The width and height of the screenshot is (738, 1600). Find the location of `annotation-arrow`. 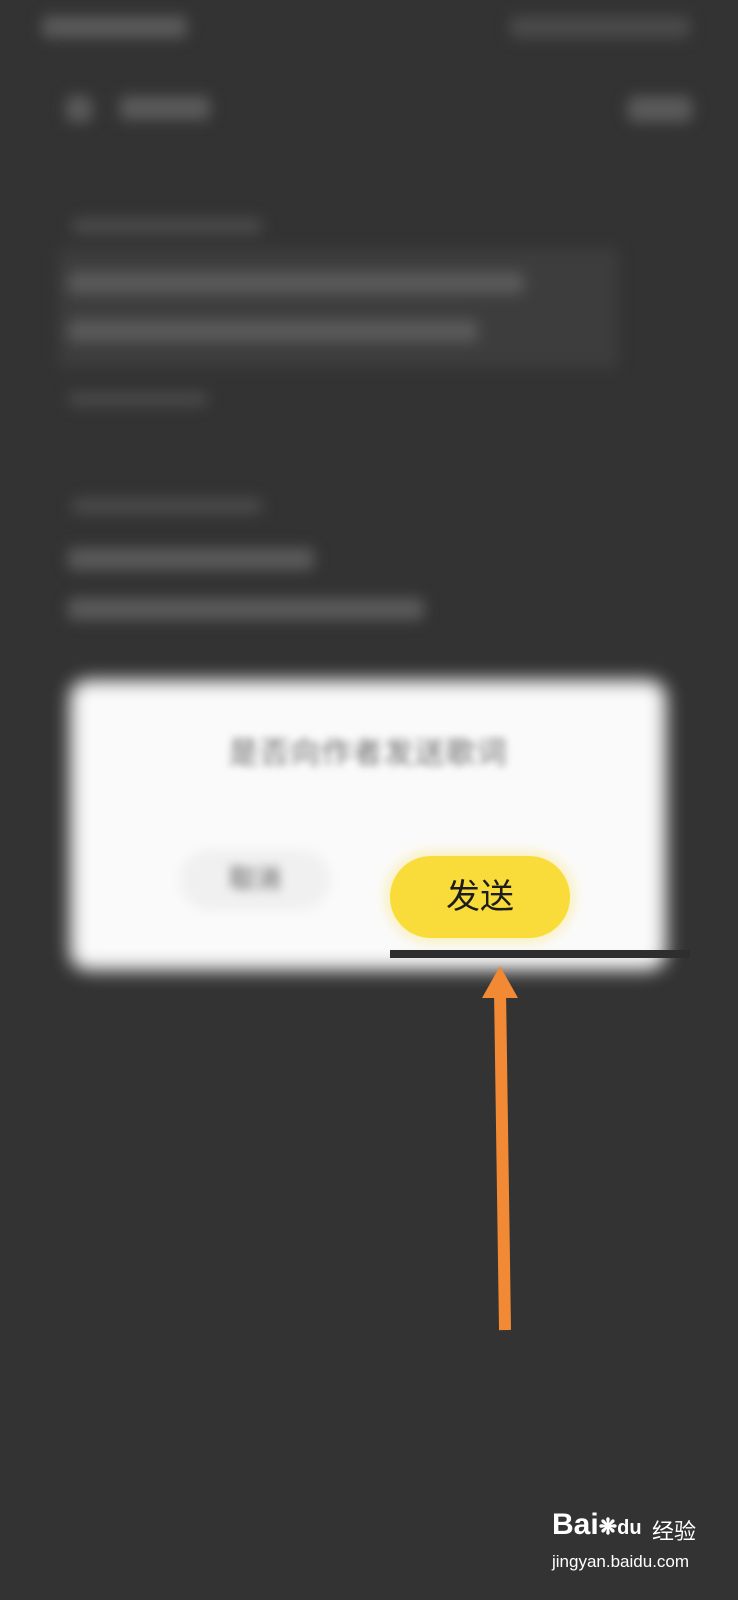

annotation-arrow is located at coordinates (500, 1148).